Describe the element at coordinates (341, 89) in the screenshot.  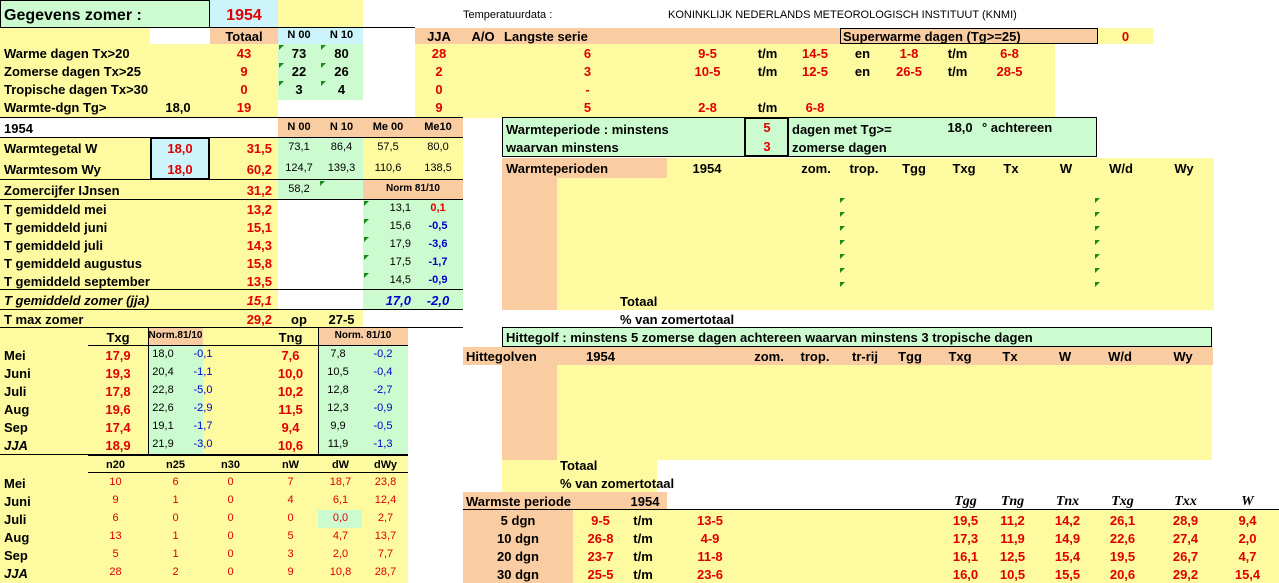
I see `summary-n10: 4` at that location.